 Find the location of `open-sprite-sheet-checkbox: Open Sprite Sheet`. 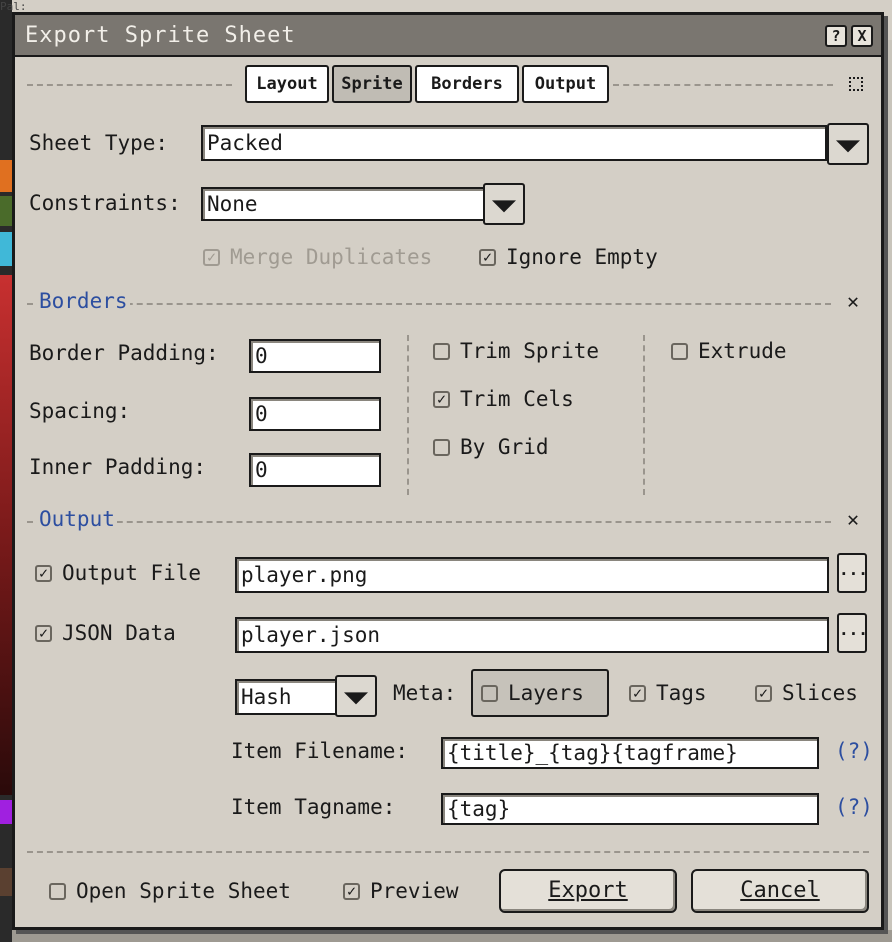

open-sprite-sheet-checkbox: Open Sprite Sheet is located at coordinates (170, 891).